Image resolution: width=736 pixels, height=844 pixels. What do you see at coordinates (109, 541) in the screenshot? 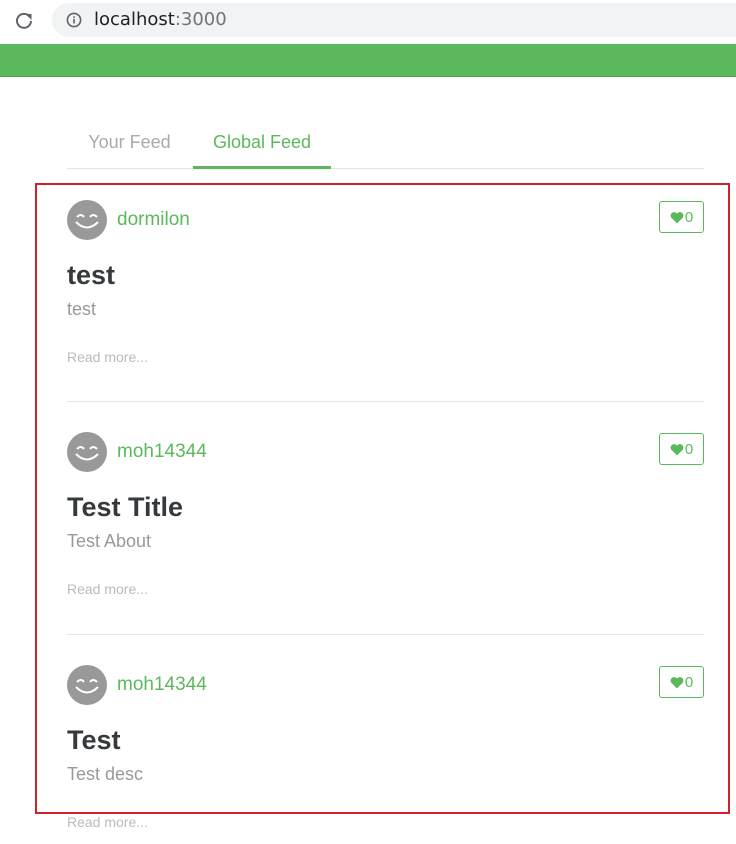
I see `article-description: Test About` at bounding box center [109, 541].